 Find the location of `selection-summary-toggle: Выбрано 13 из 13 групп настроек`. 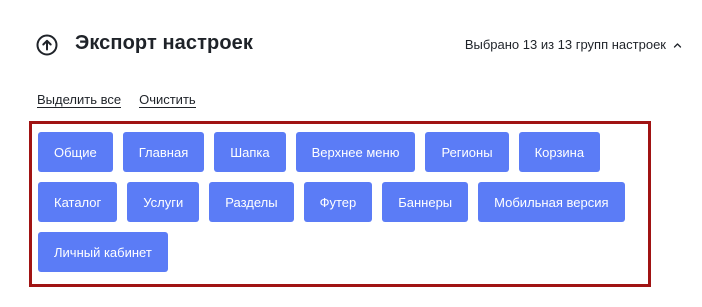

selection-summary-toggle: Выбрано 13 из 13 групп настроек is located at coordinates (573, 44).